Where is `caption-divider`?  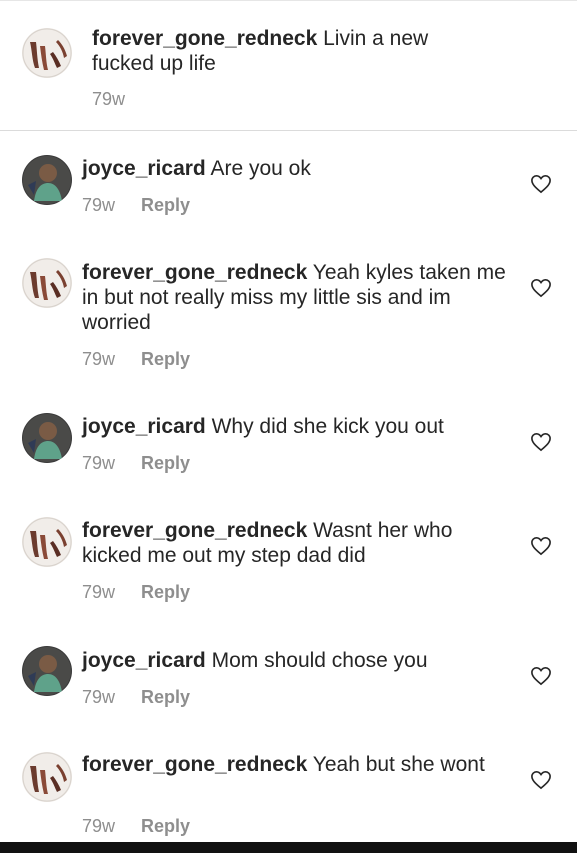
caption-divider is located at coordinates (288, 130).